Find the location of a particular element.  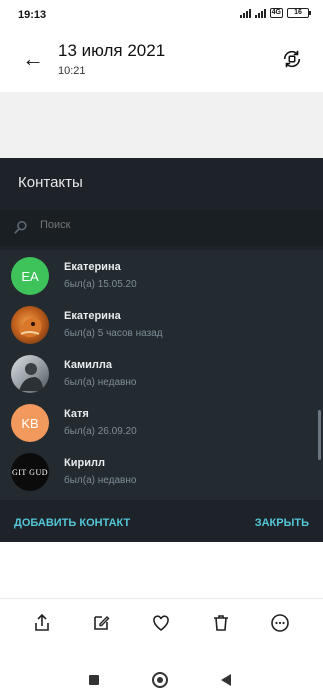

photo-date: 13 июля 2021 is located at coordinates (112, 50).